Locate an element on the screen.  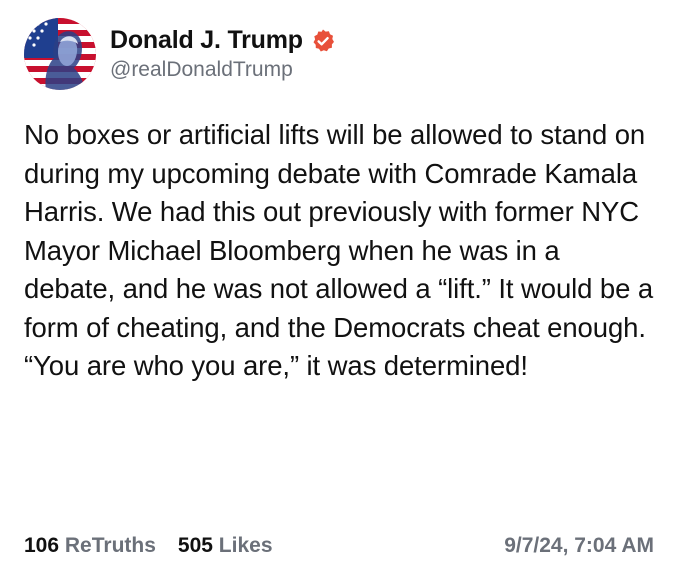
avatar is located at coordinates (60, 54).